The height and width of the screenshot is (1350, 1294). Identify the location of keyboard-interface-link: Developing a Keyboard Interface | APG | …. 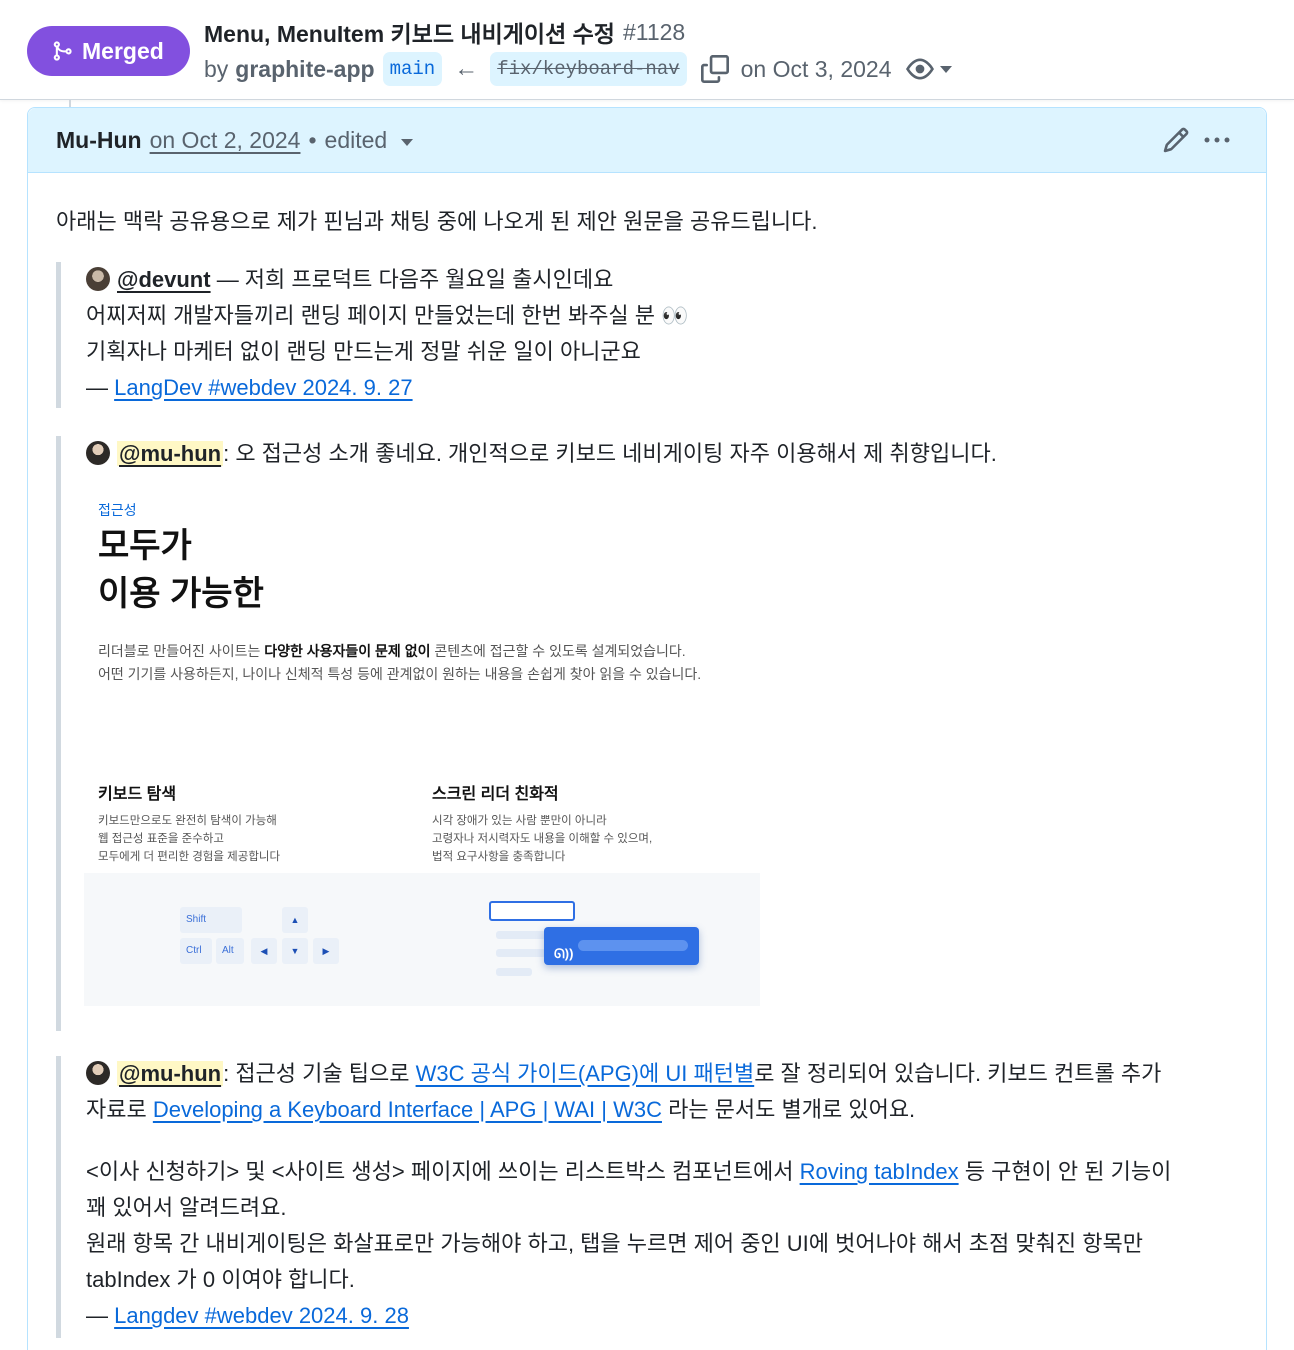
(407, 1109).